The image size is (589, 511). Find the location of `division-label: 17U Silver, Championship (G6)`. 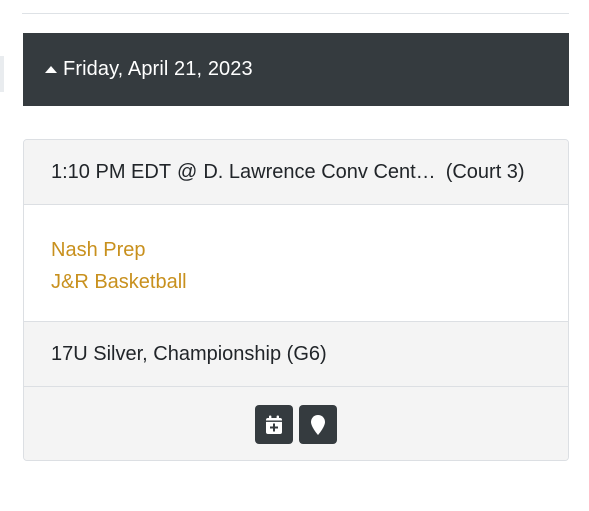

division-label: 17U Silver, Championship (G6) is located at coordinates (189, 353).